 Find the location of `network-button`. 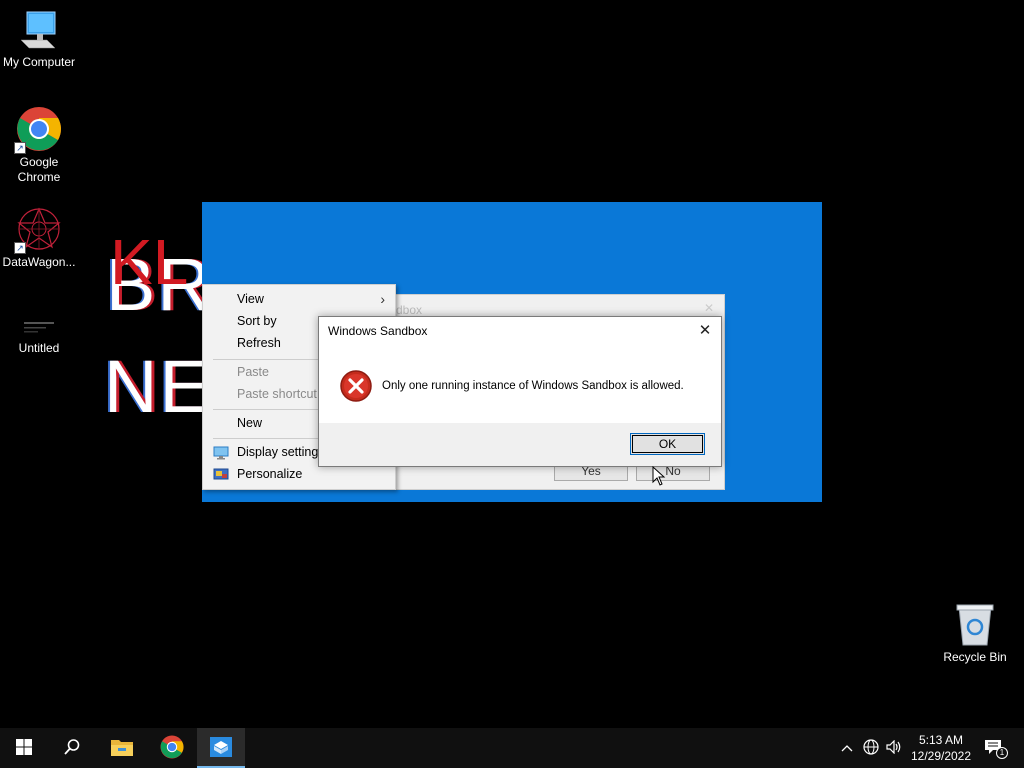

network-button is located at coordinates (871, 748).